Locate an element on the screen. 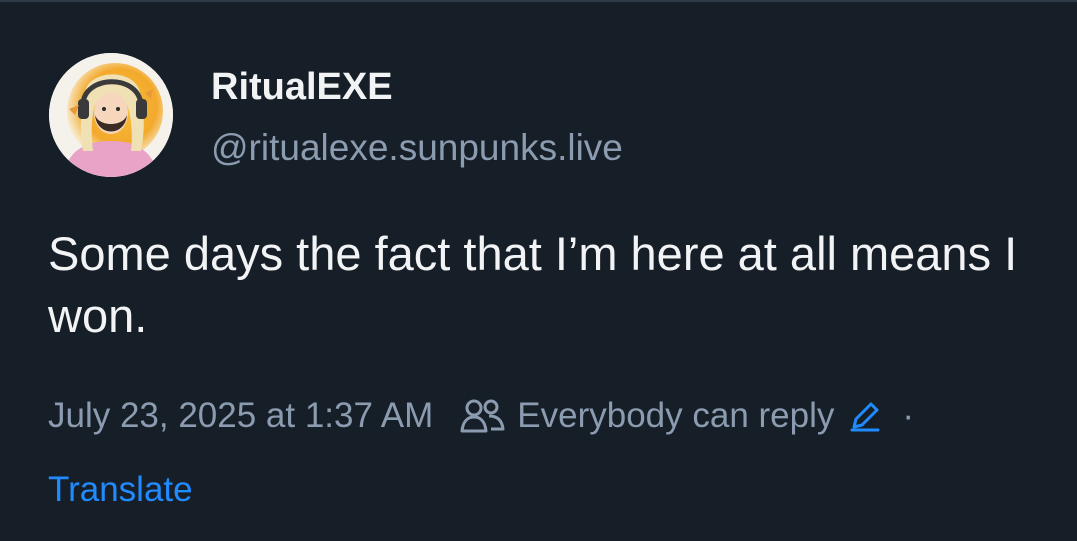 The width and height of the screenshot is (1077, 541). author-handle: @ritualexe.sunpunks.live is located at coordinates (417, 148).